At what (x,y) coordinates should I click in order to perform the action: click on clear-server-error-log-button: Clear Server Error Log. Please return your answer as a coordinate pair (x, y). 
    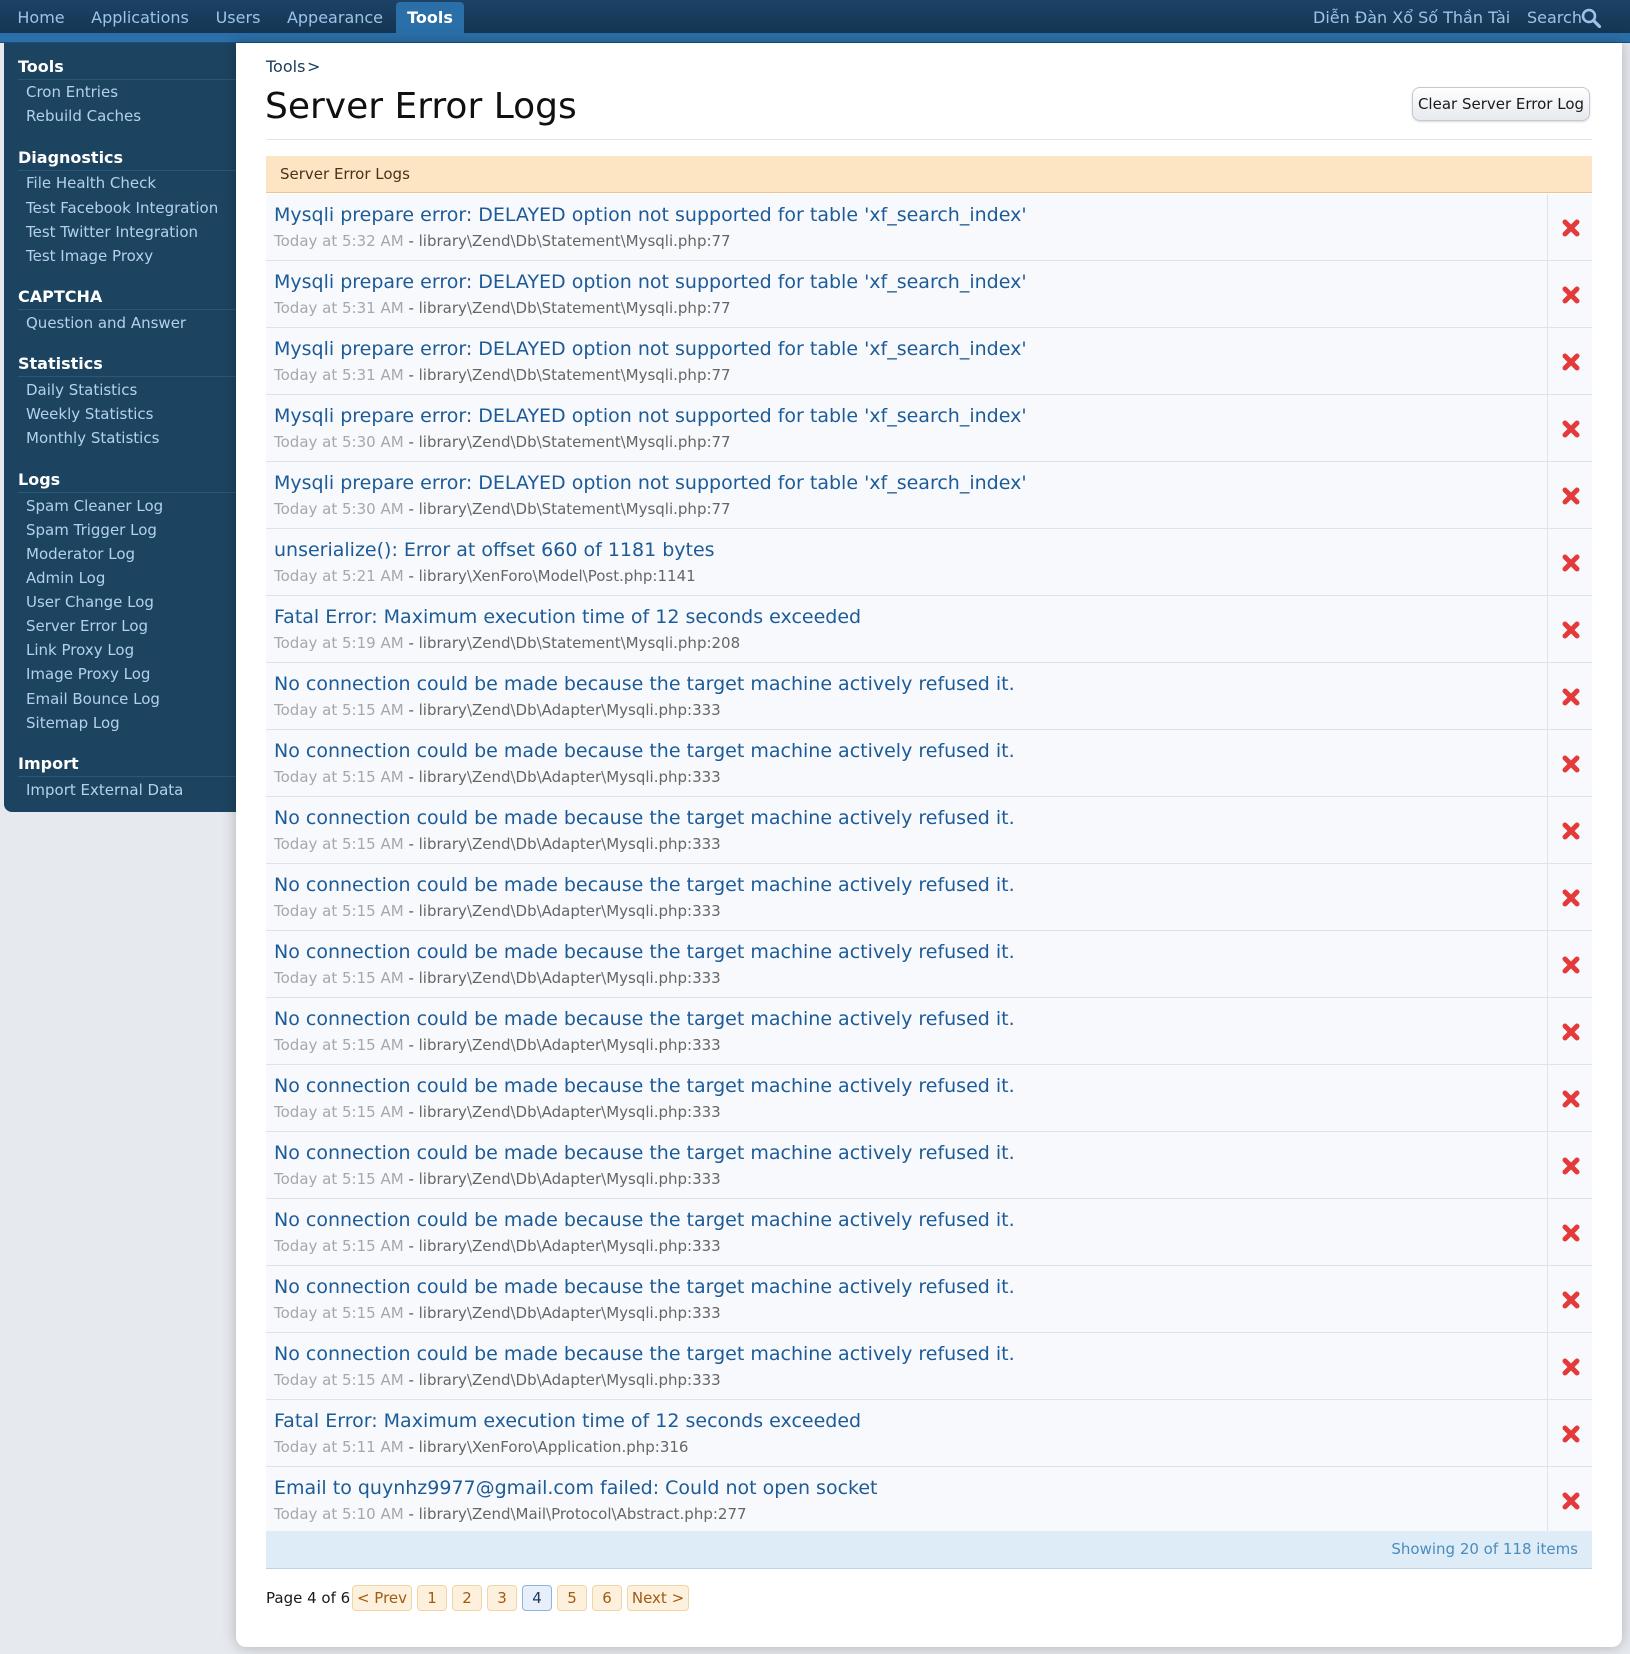
    Looking at the image, I should click on (1501, 104).